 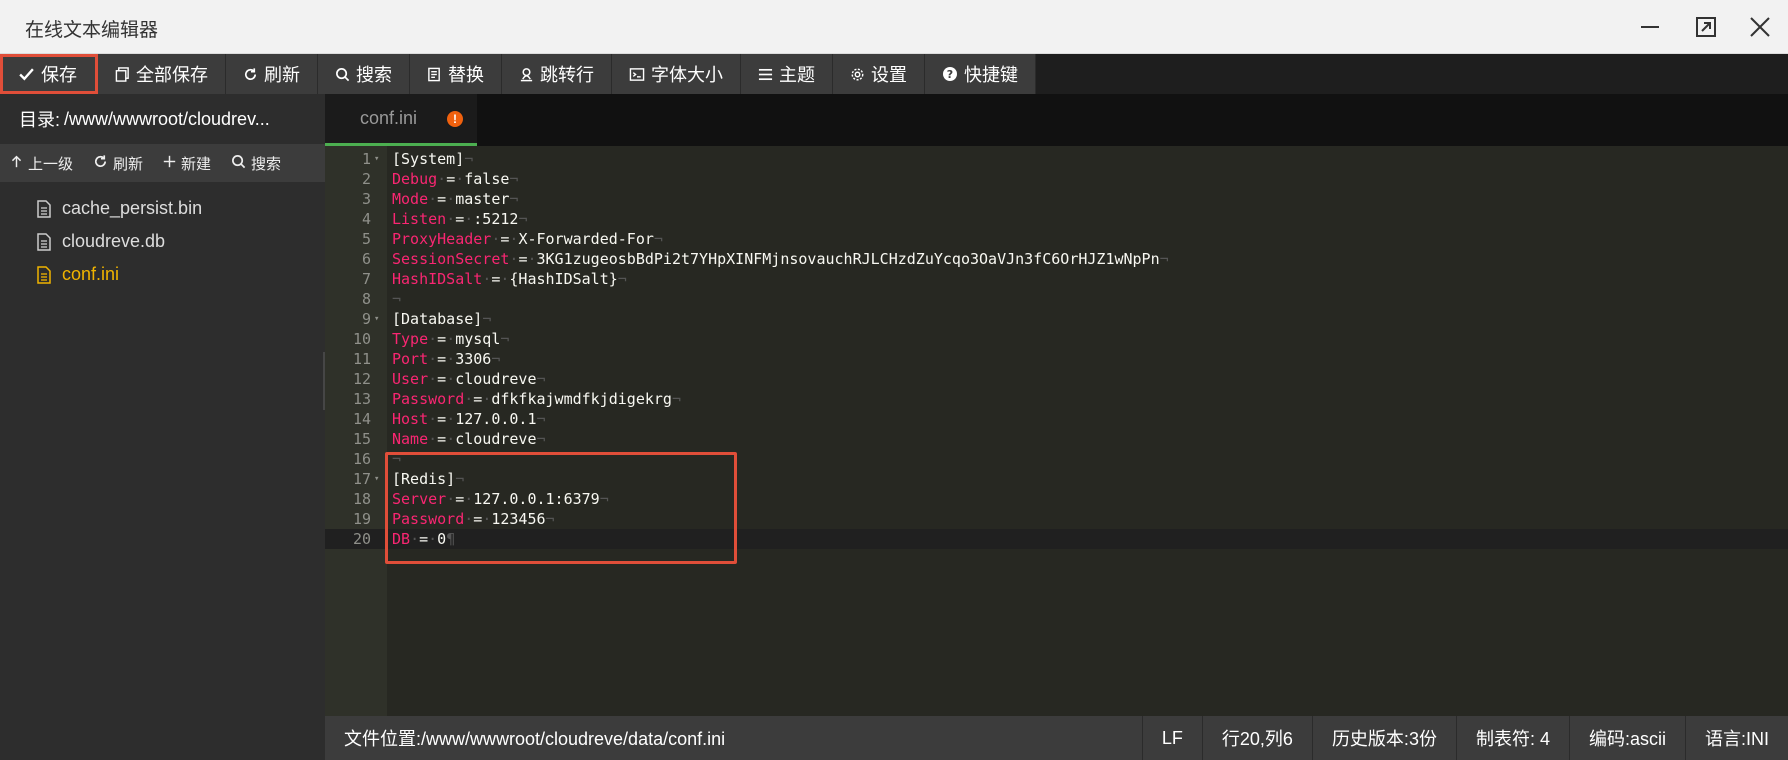 What do you see at coordinates (1056, 379) in the screenshot?
I see `code-line: 12 User·=·cloudreve¬` at bounding box center [1056, 379].